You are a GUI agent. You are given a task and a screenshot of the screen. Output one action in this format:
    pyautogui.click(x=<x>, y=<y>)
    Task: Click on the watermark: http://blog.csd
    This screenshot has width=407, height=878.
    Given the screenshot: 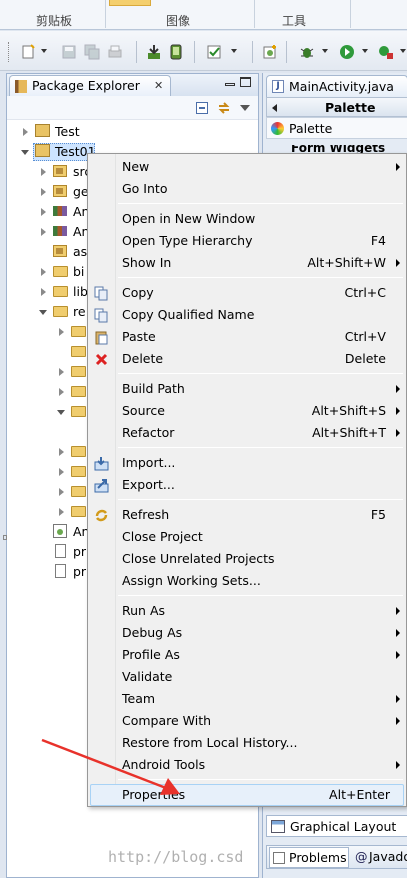 What is the action you would take?
    pyautogui.click(x=176, y=857)
    